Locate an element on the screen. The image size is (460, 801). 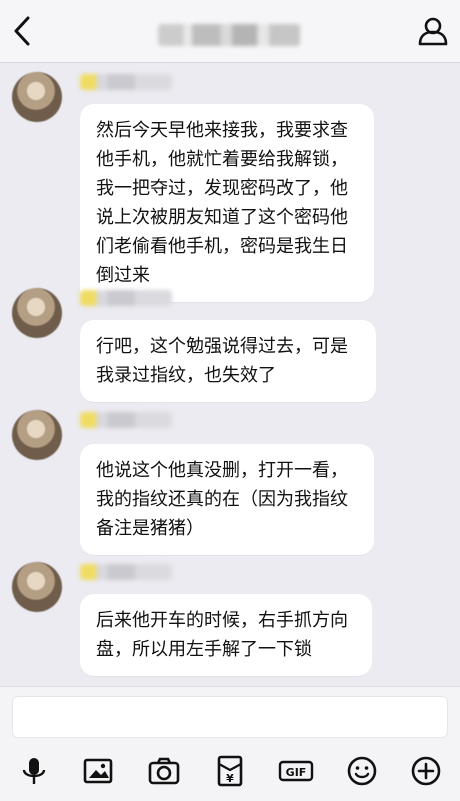
more-button is located at coordinates (426, 771).